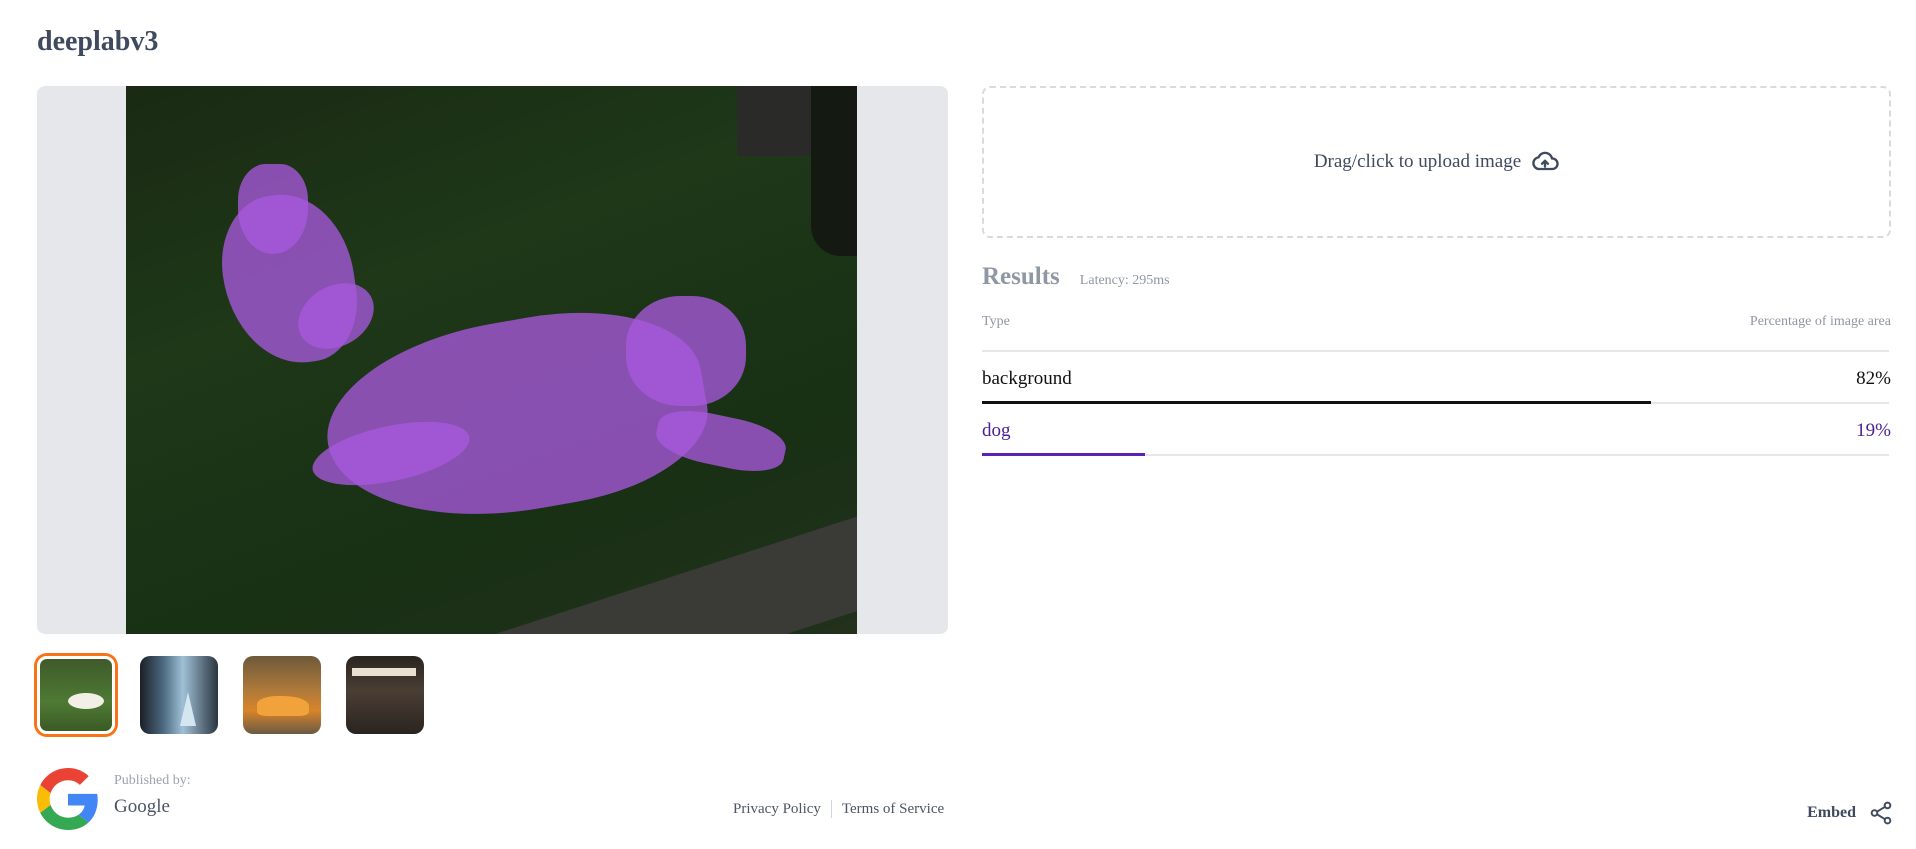 The height and width of the screenshot is (849, 1916). Describe the element at coordinates (152, 780) in the screenshot. I see `published-by-label: Published by:` at that location.